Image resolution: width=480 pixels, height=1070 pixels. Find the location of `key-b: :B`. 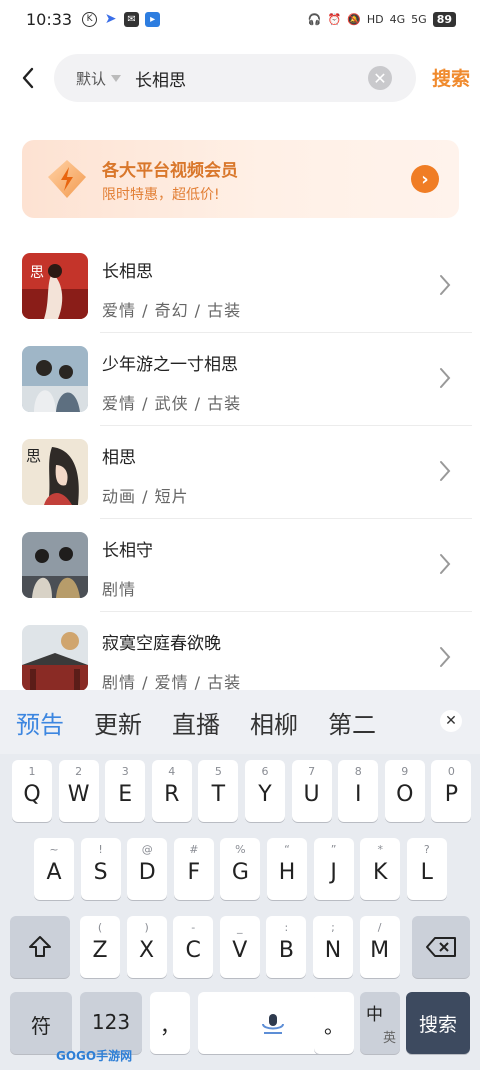

key-b: :B is located at coordinates (286, 947).